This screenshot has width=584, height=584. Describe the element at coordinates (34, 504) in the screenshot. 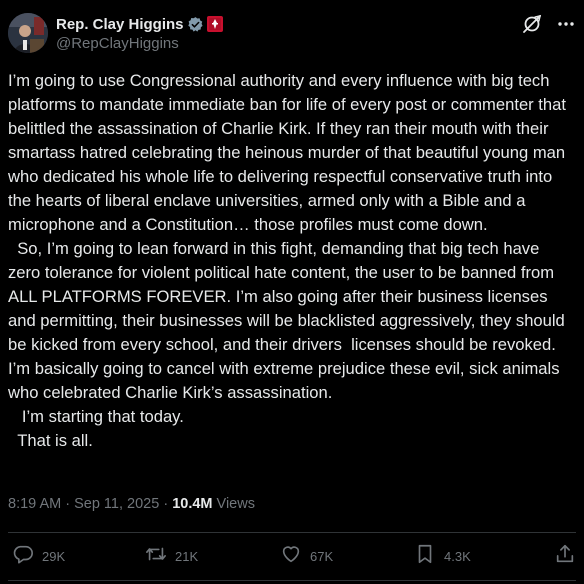

I see `post-time: 8:19 AM` at that location.